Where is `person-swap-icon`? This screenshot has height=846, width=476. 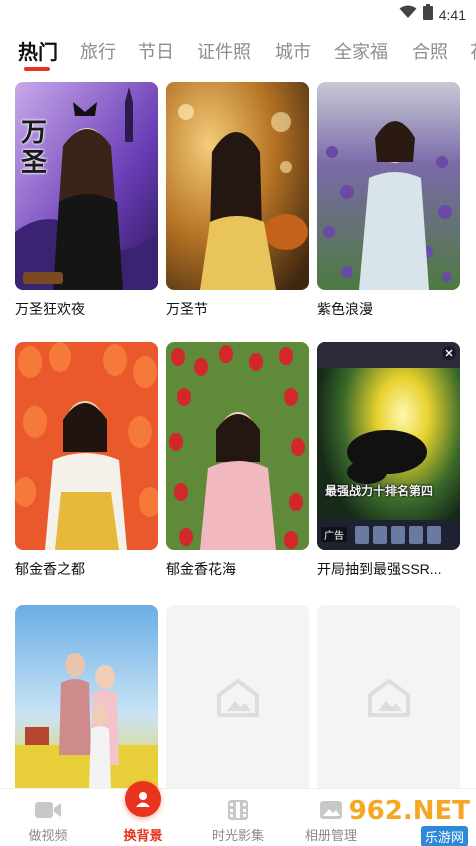 person-swap-icon is located at coordinates (143, 799).